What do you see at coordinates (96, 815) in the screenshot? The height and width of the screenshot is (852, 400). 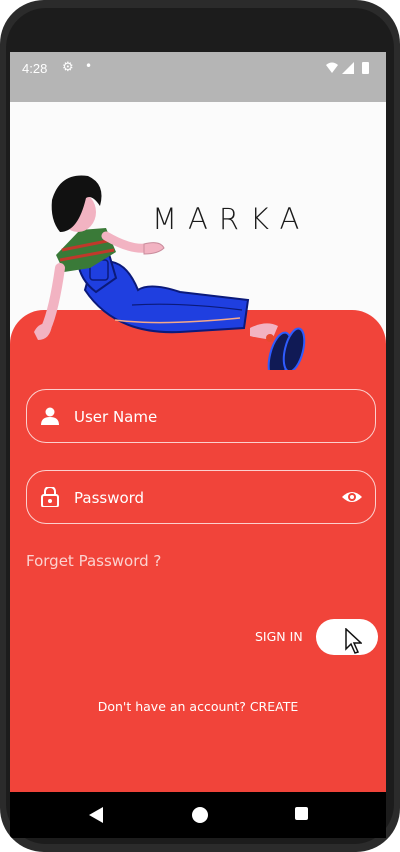 I see `back-icon` at bounding box center [96, 815].